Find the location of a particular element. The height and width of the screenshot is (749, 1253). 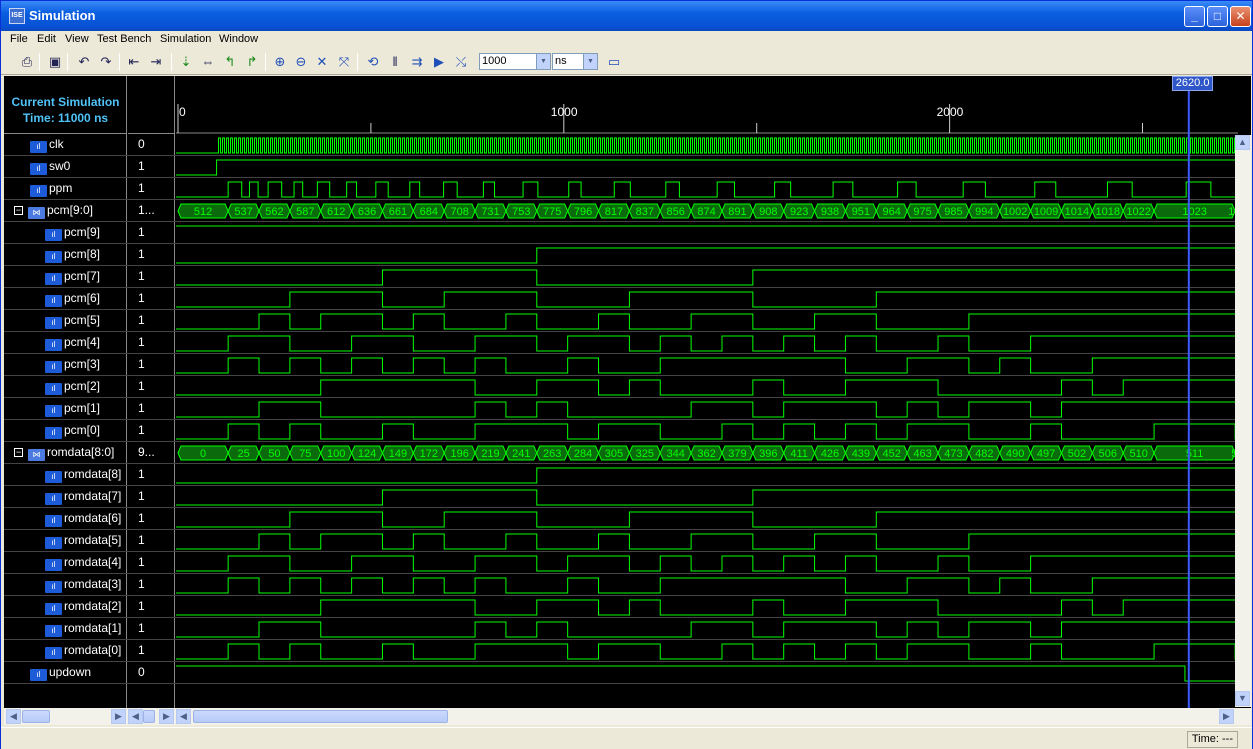

restart-icon: ⟲ is located at coordinates (373, 62).